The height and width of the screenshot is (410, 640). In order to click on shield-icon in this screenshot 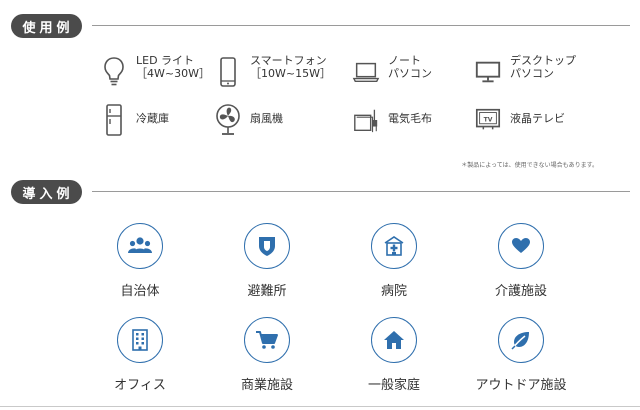, I will do `click(267, 246)`.